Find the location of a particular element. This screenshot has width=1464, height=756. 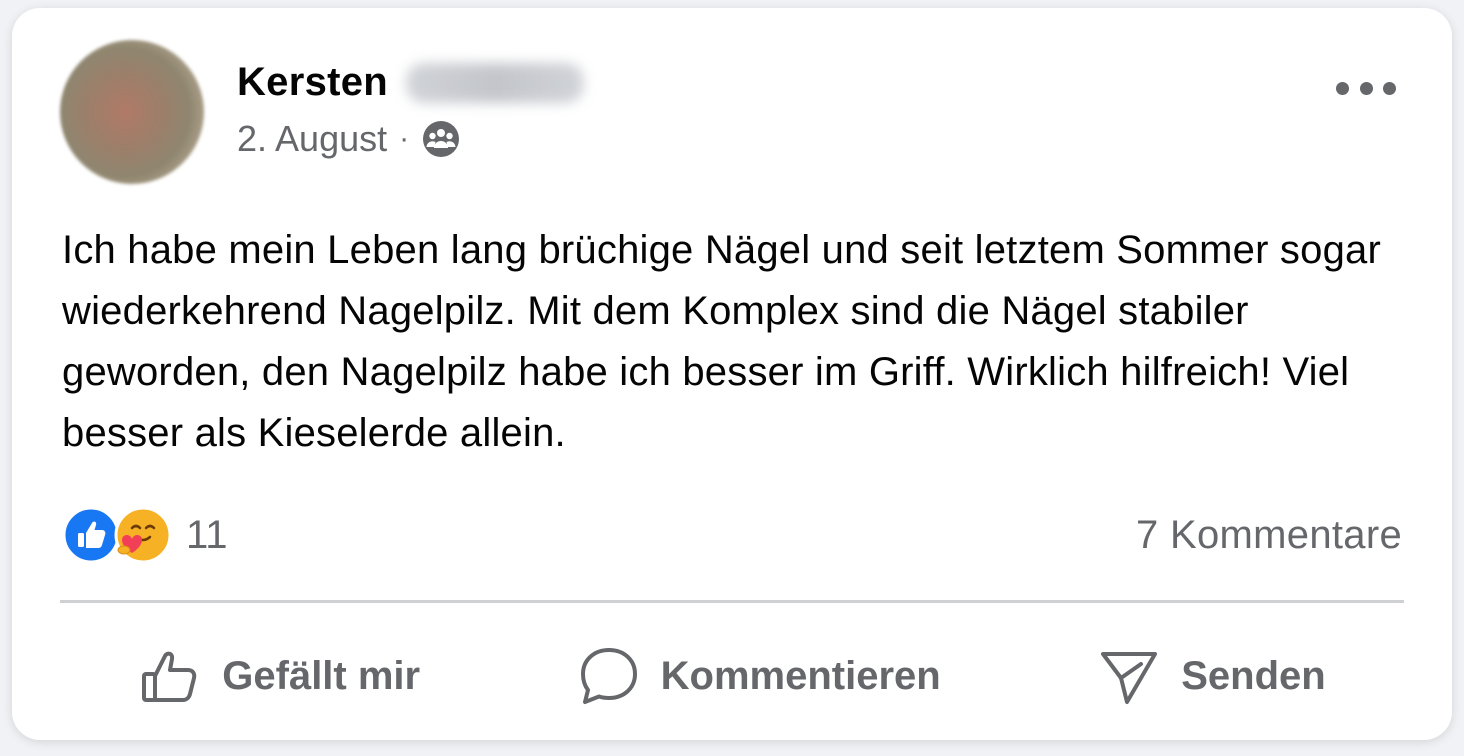

thumbs-up-icon is located at coordinates (169, 676).